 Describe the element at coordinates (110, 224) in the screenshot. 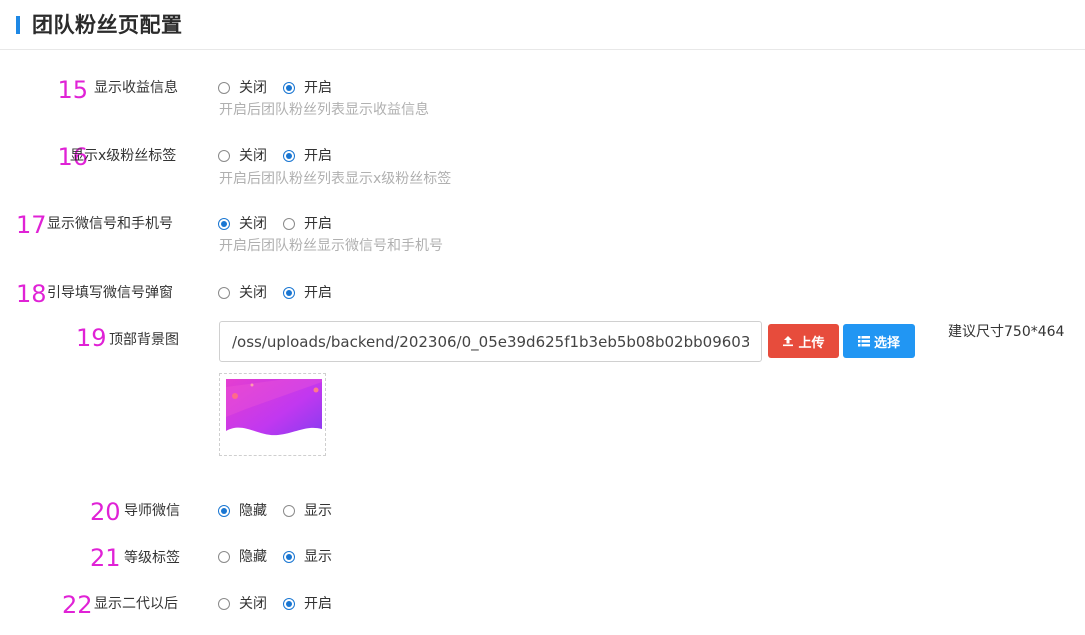

I see `setting-label: 显示微信号和手机号` at that location.